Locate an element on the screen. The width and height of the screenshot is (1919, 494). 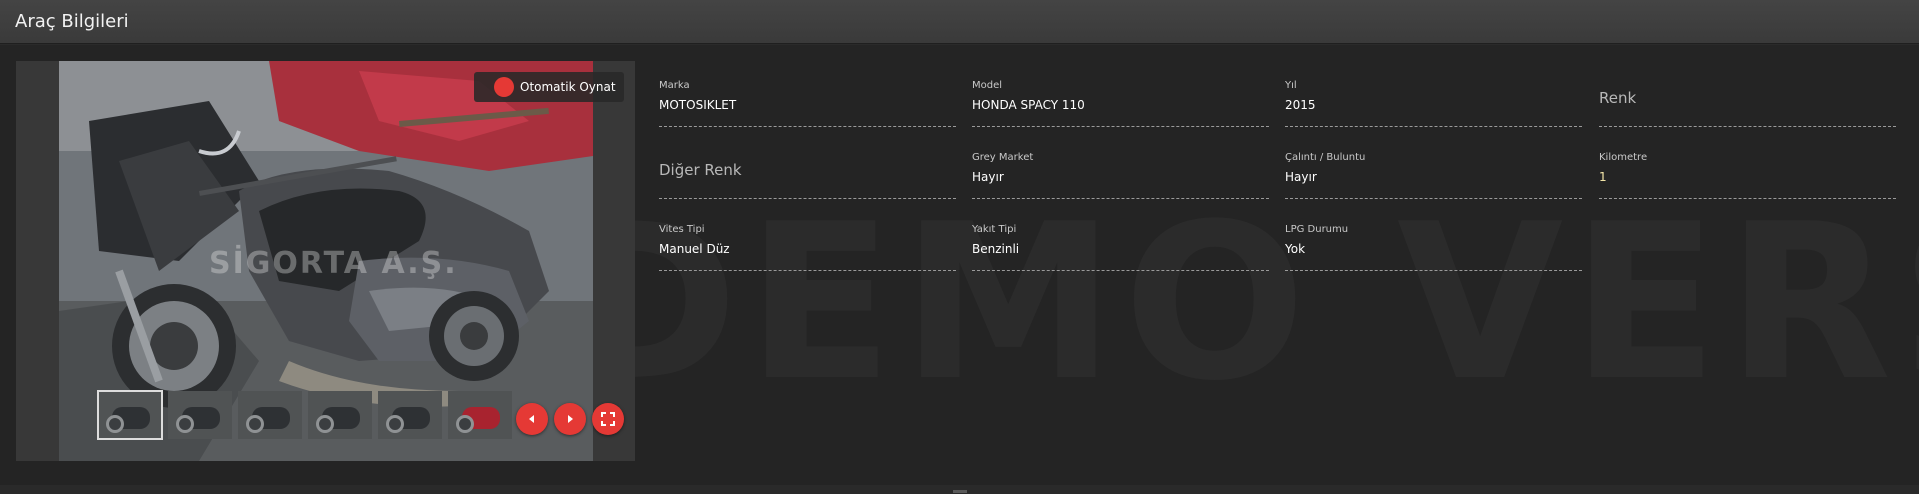
field-grey-market: Grey Market Hayır is located at coordinates (1120, 169).